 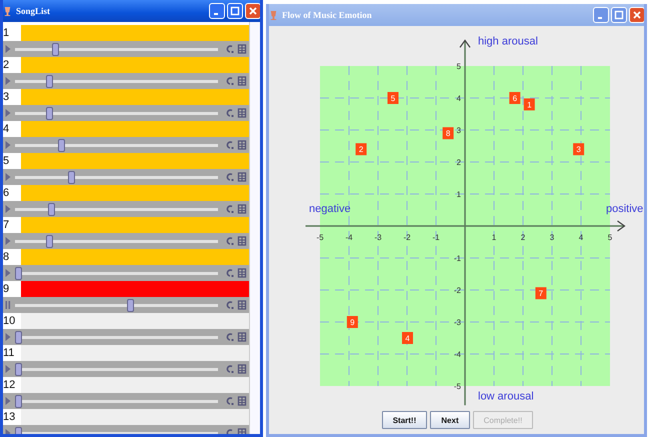 I want to click on point-label: 3, so click(x=578, y=149).